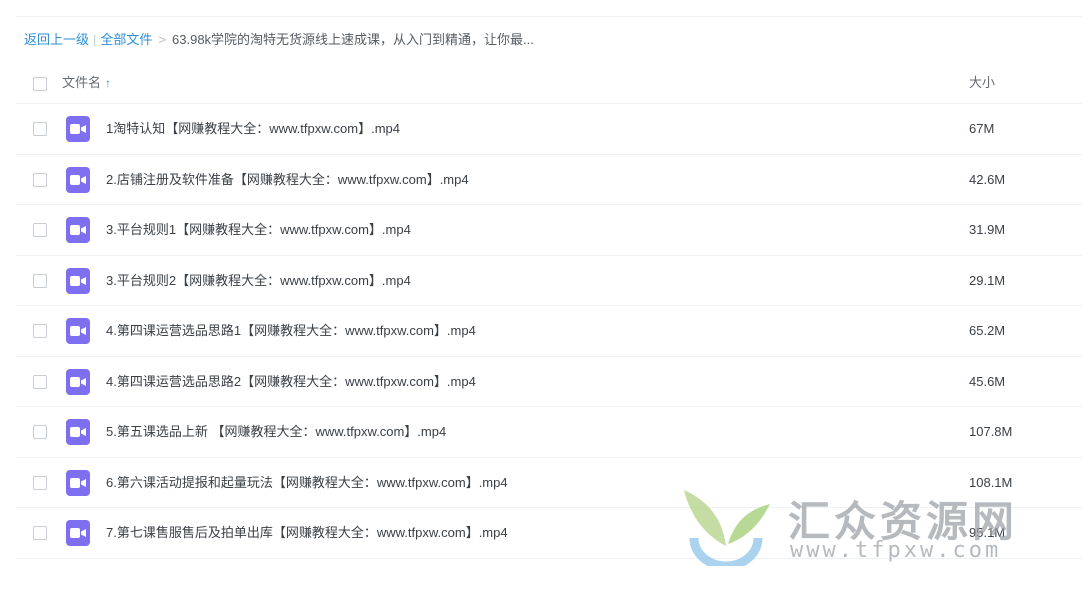 This screenshot has width=1082, height=610. Describe the element at coordinates (307, 533) in the screenshot. I see `file-name: 7.第七课售服售后及拍单出库【网赚教程大全：www.tfpxw.com】.mp4` at that location.